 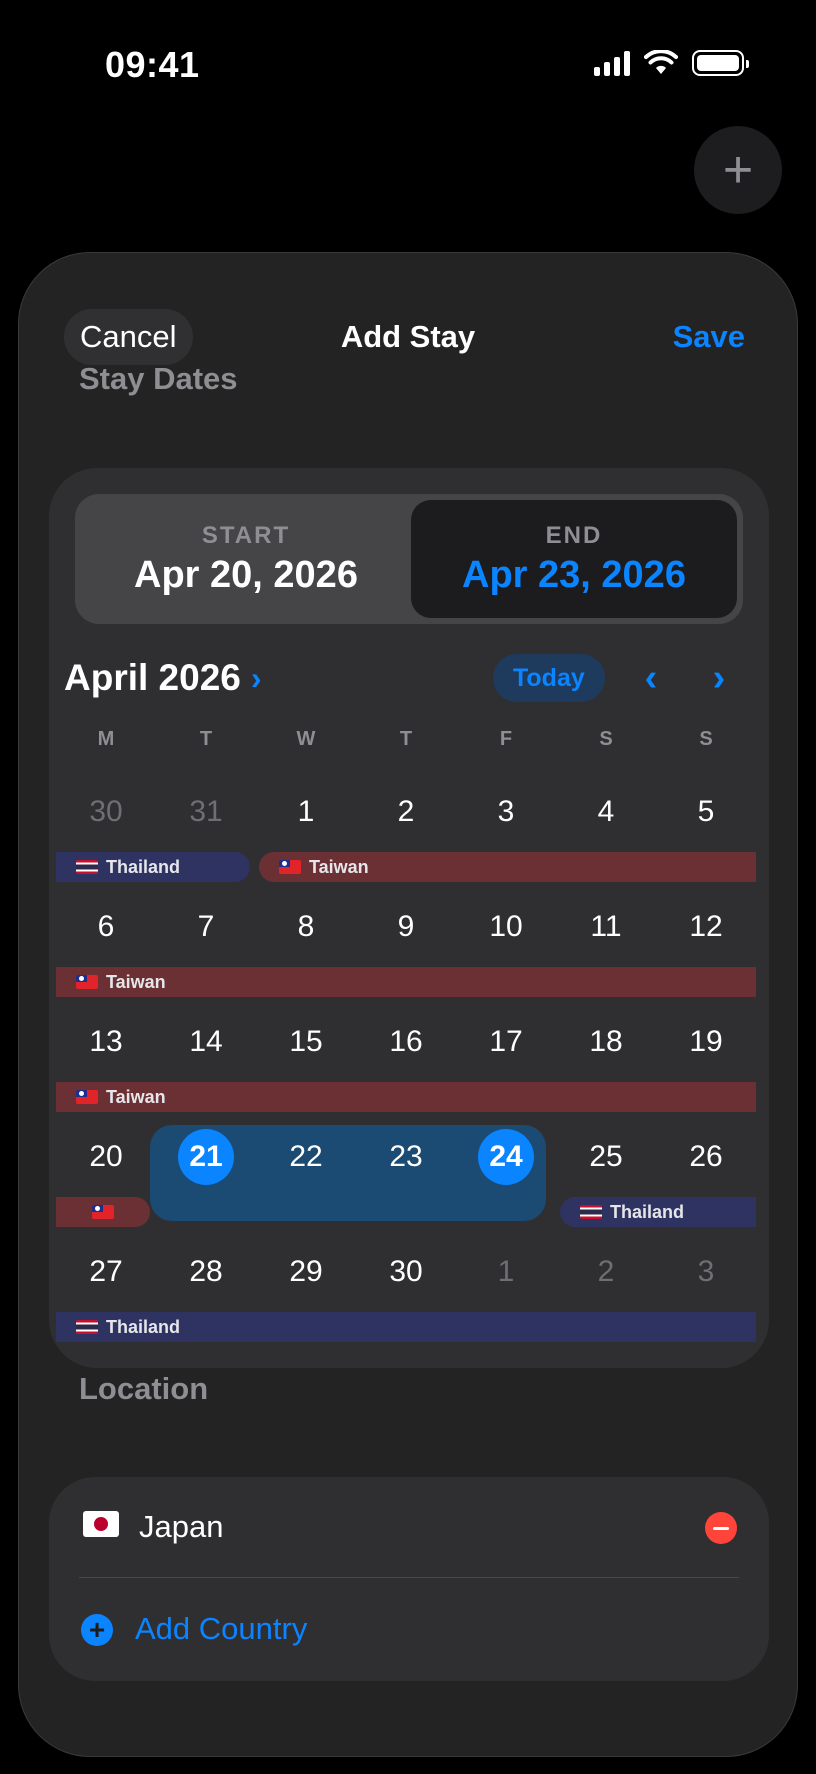 I want to click on calendar-day-selected-start: 21, so click(x=206, y=1157).